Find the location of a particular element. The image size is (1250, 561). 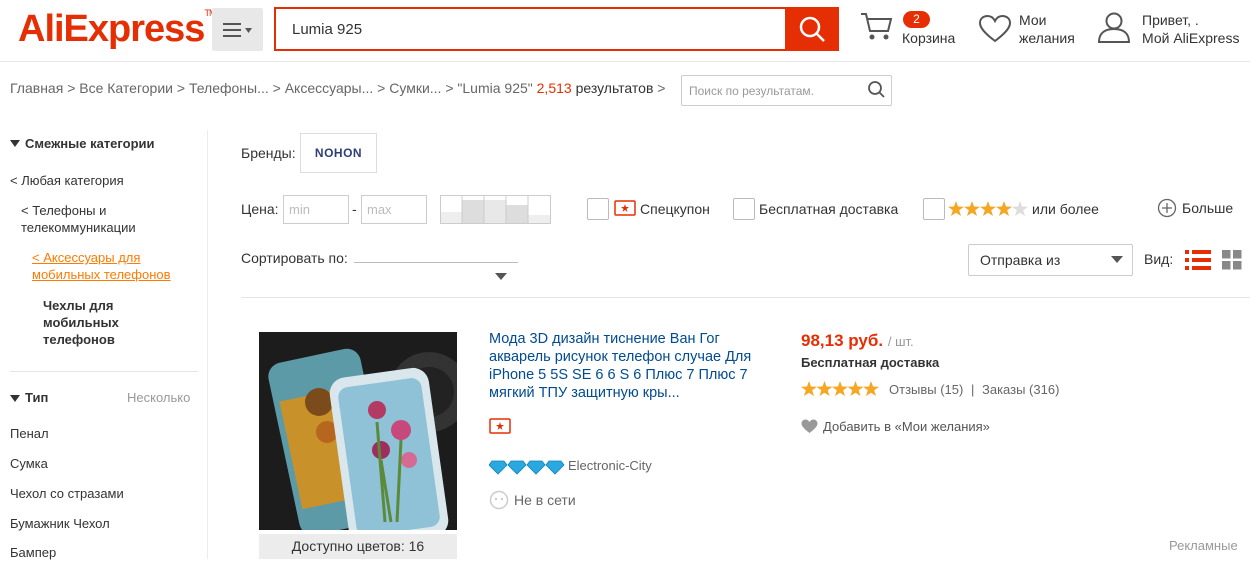

refine-search-input: Поиск по результатам. is located at coordinates (786, 90).